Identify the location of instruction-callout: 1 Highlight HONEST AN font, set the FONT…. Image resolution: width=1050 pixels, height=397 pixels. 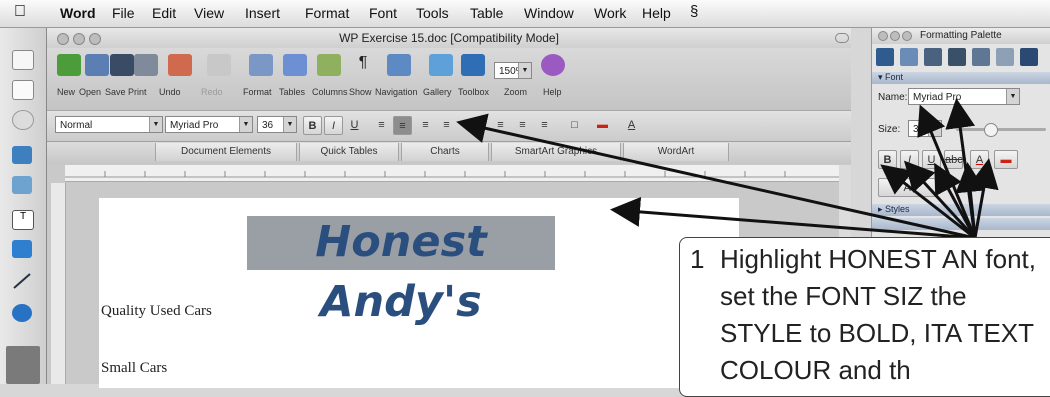
(864, 317).